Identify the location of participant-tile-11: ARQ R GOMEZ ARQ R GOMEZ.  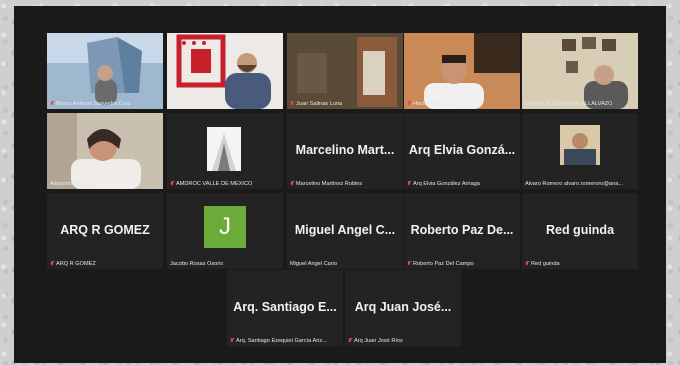
(105, 231).